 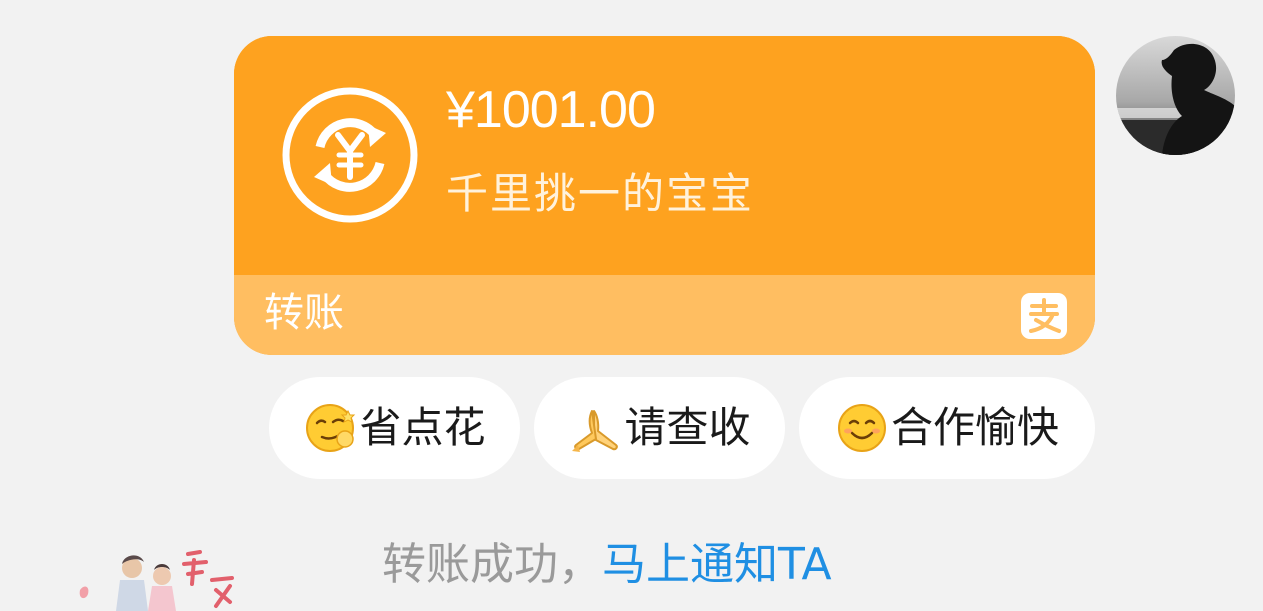 I want to click on transfer-amount: ¥1001.00, so click(x=551, y=110).